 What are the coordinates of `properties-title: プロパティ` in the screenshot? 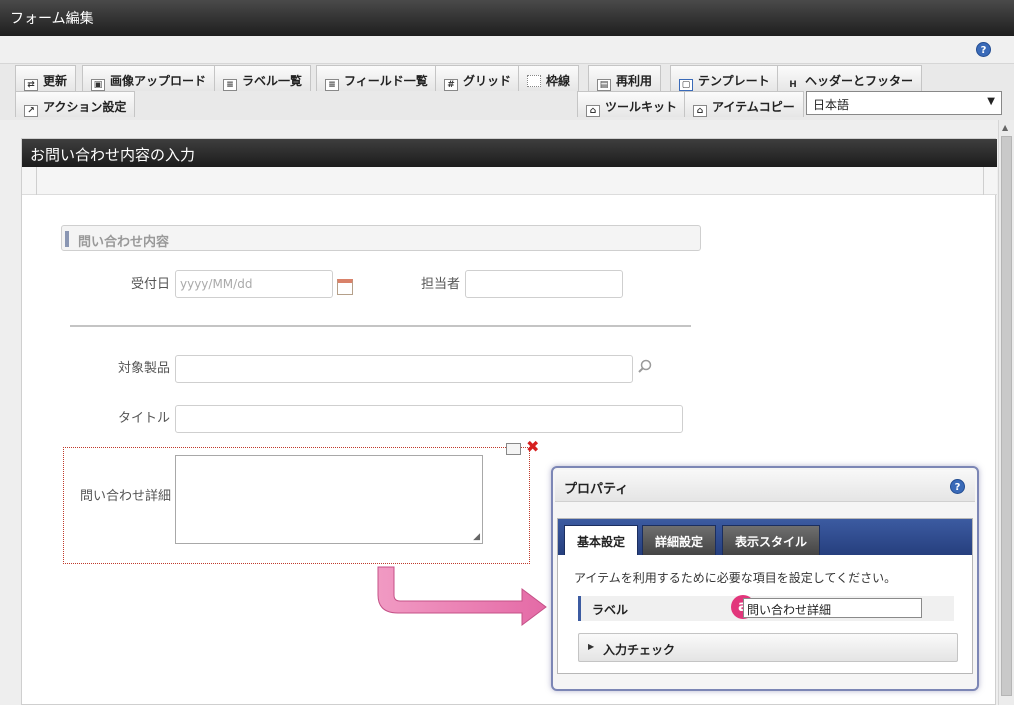 It's located at (596, 489).